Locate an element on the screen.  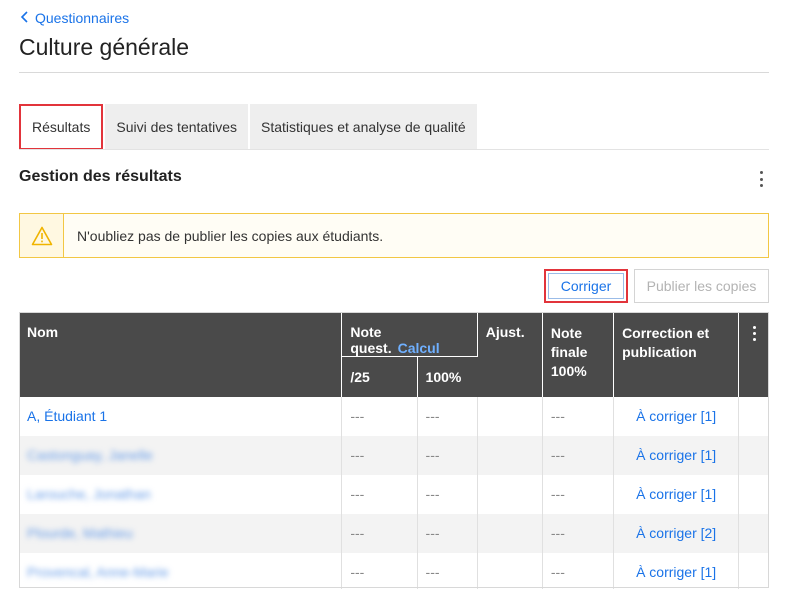
section-title: Gestion des résultats is located at coordinates (100, 176).